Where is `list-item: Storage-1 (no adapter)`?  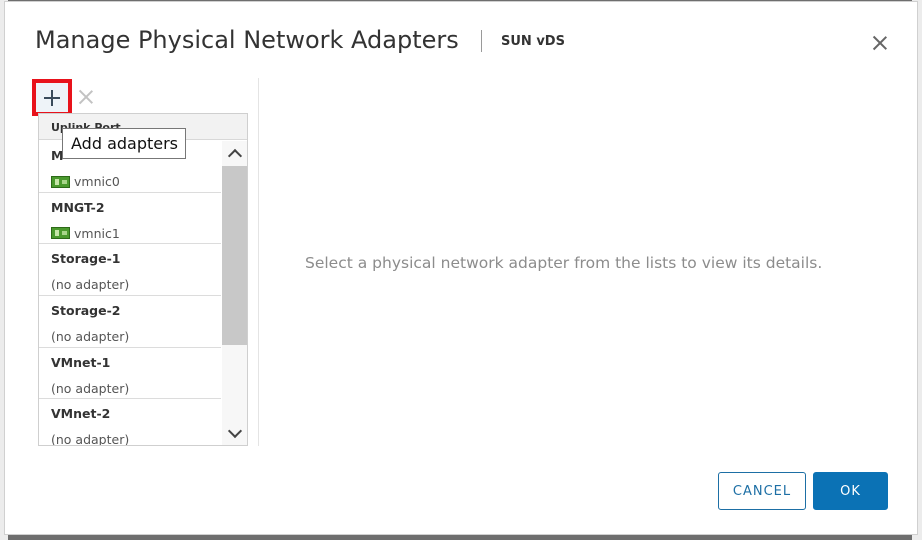
list-item: Storage-1 (no adapter) is located at coordinates (130, 270).